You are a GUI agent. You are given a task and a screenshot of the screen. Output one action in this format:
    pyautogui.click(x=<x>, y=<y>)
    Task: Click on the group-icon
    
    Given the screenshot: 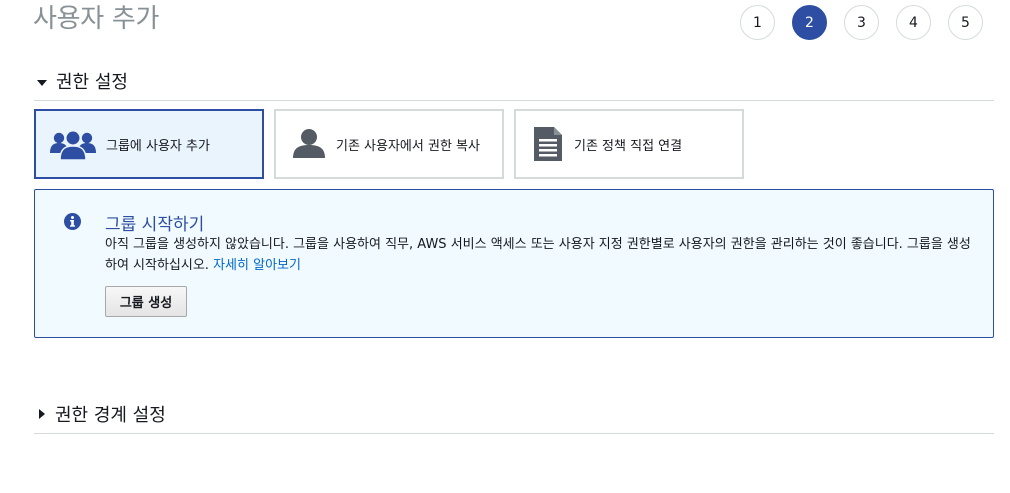 What is the action you would take?
    pyautogui.click(x=73, y=144)
    